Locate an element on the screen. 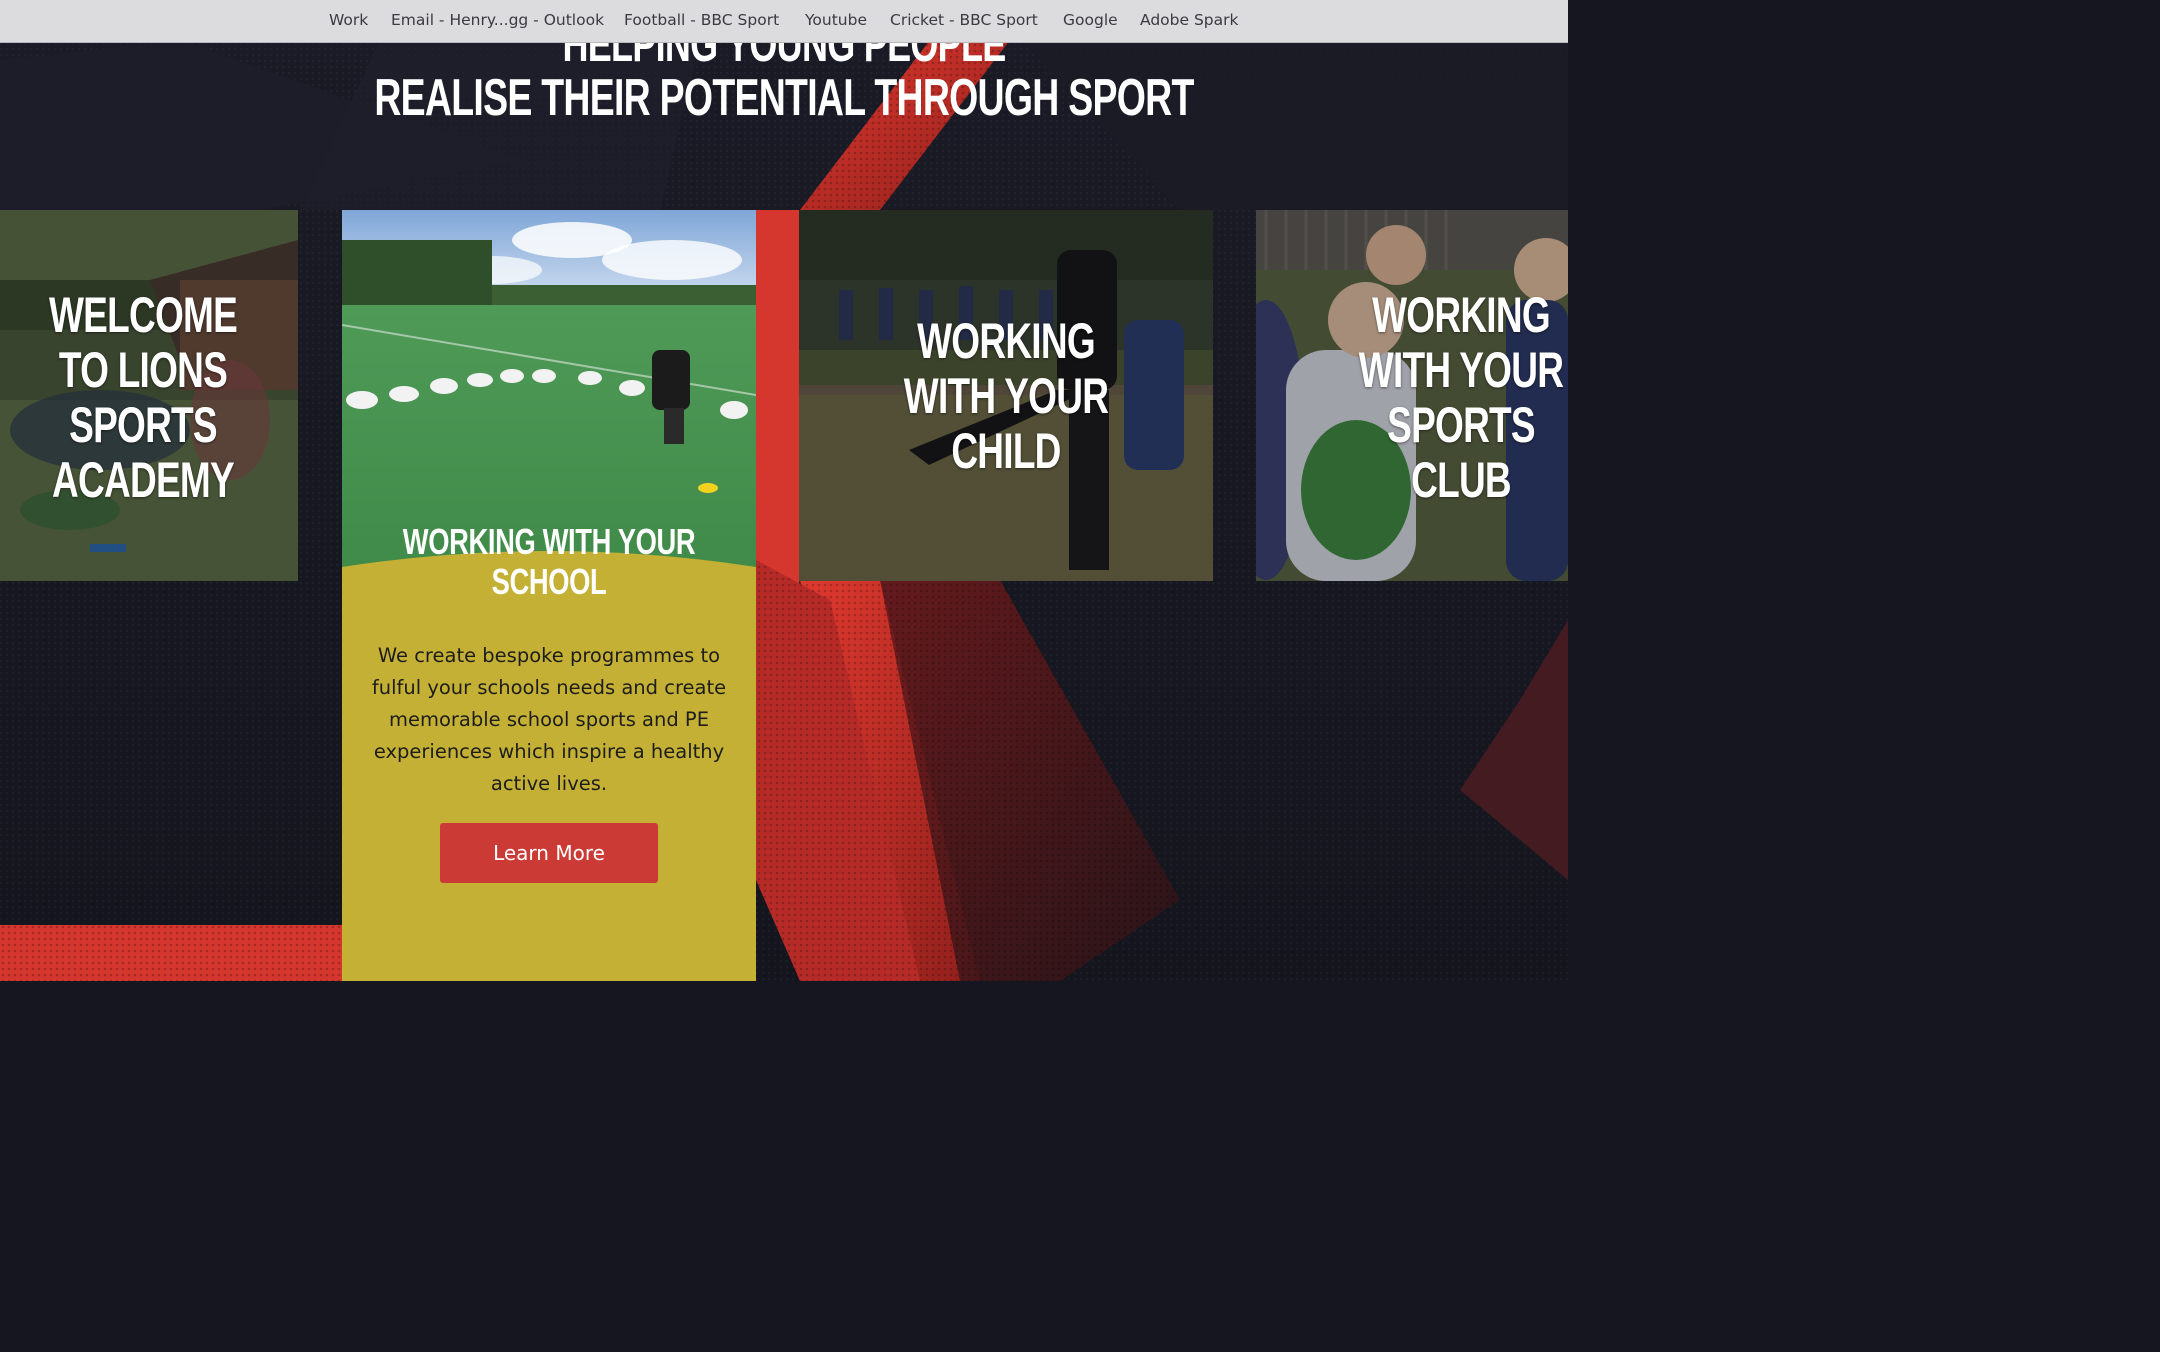  bookmark-work: Work is located at coordinates (348, 20).